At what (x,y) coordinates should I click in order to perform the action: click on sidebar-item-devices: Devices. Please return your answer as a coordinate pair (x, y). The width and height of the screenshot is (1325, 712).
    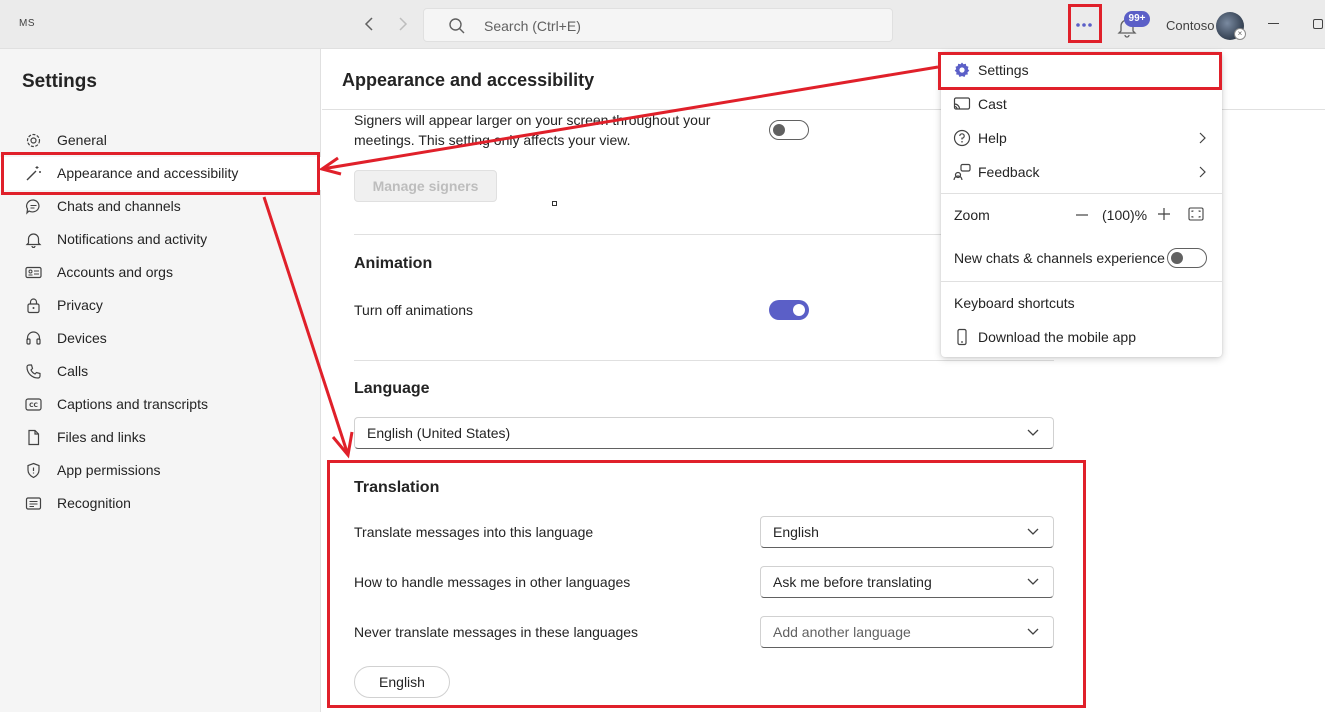
    Looking at the image, I should click on (160, 338).